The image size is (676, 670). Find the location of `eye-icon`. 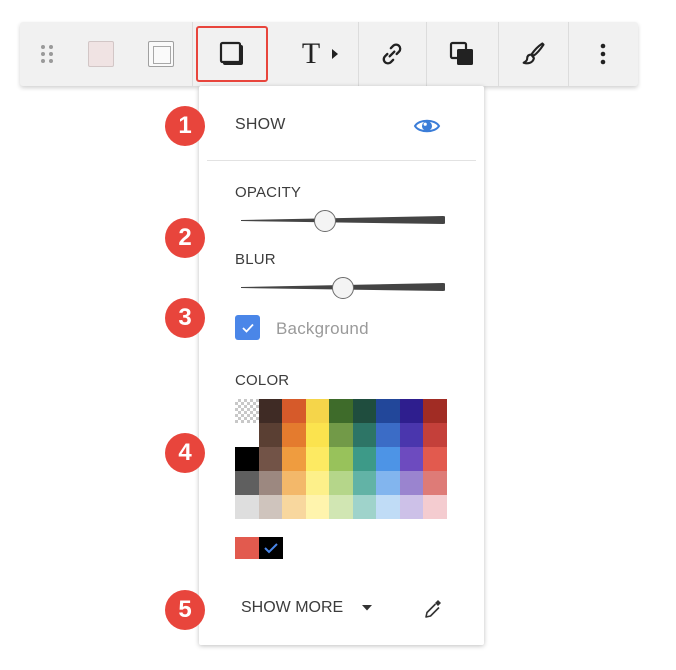

eye-icon is located at coordinates (427, 126).